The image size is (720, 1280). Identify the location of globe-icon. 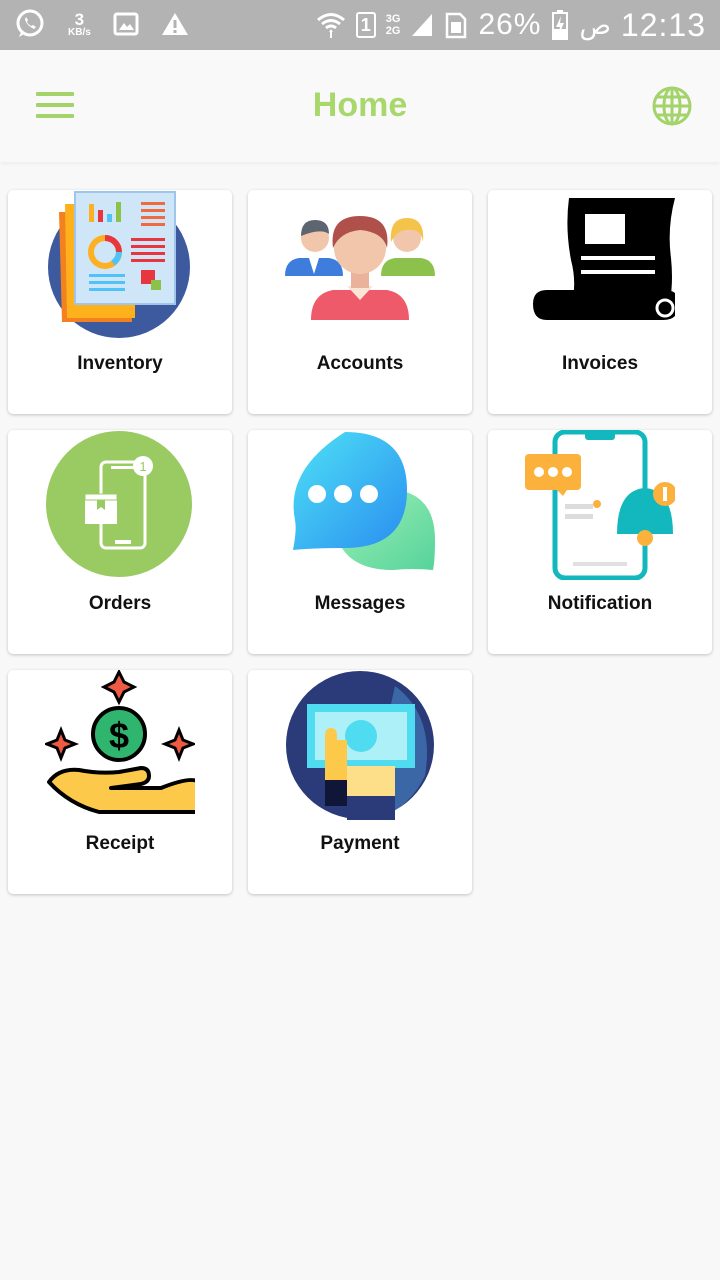
(672, 106).